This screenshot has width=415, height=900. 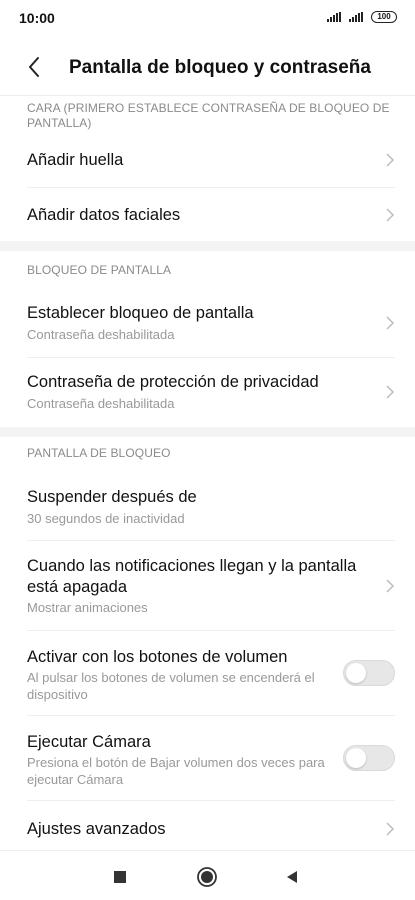 I want to click on section-label-screen-lock: BLOQUEO DE PANTALLA, so click(x=99, y=270).